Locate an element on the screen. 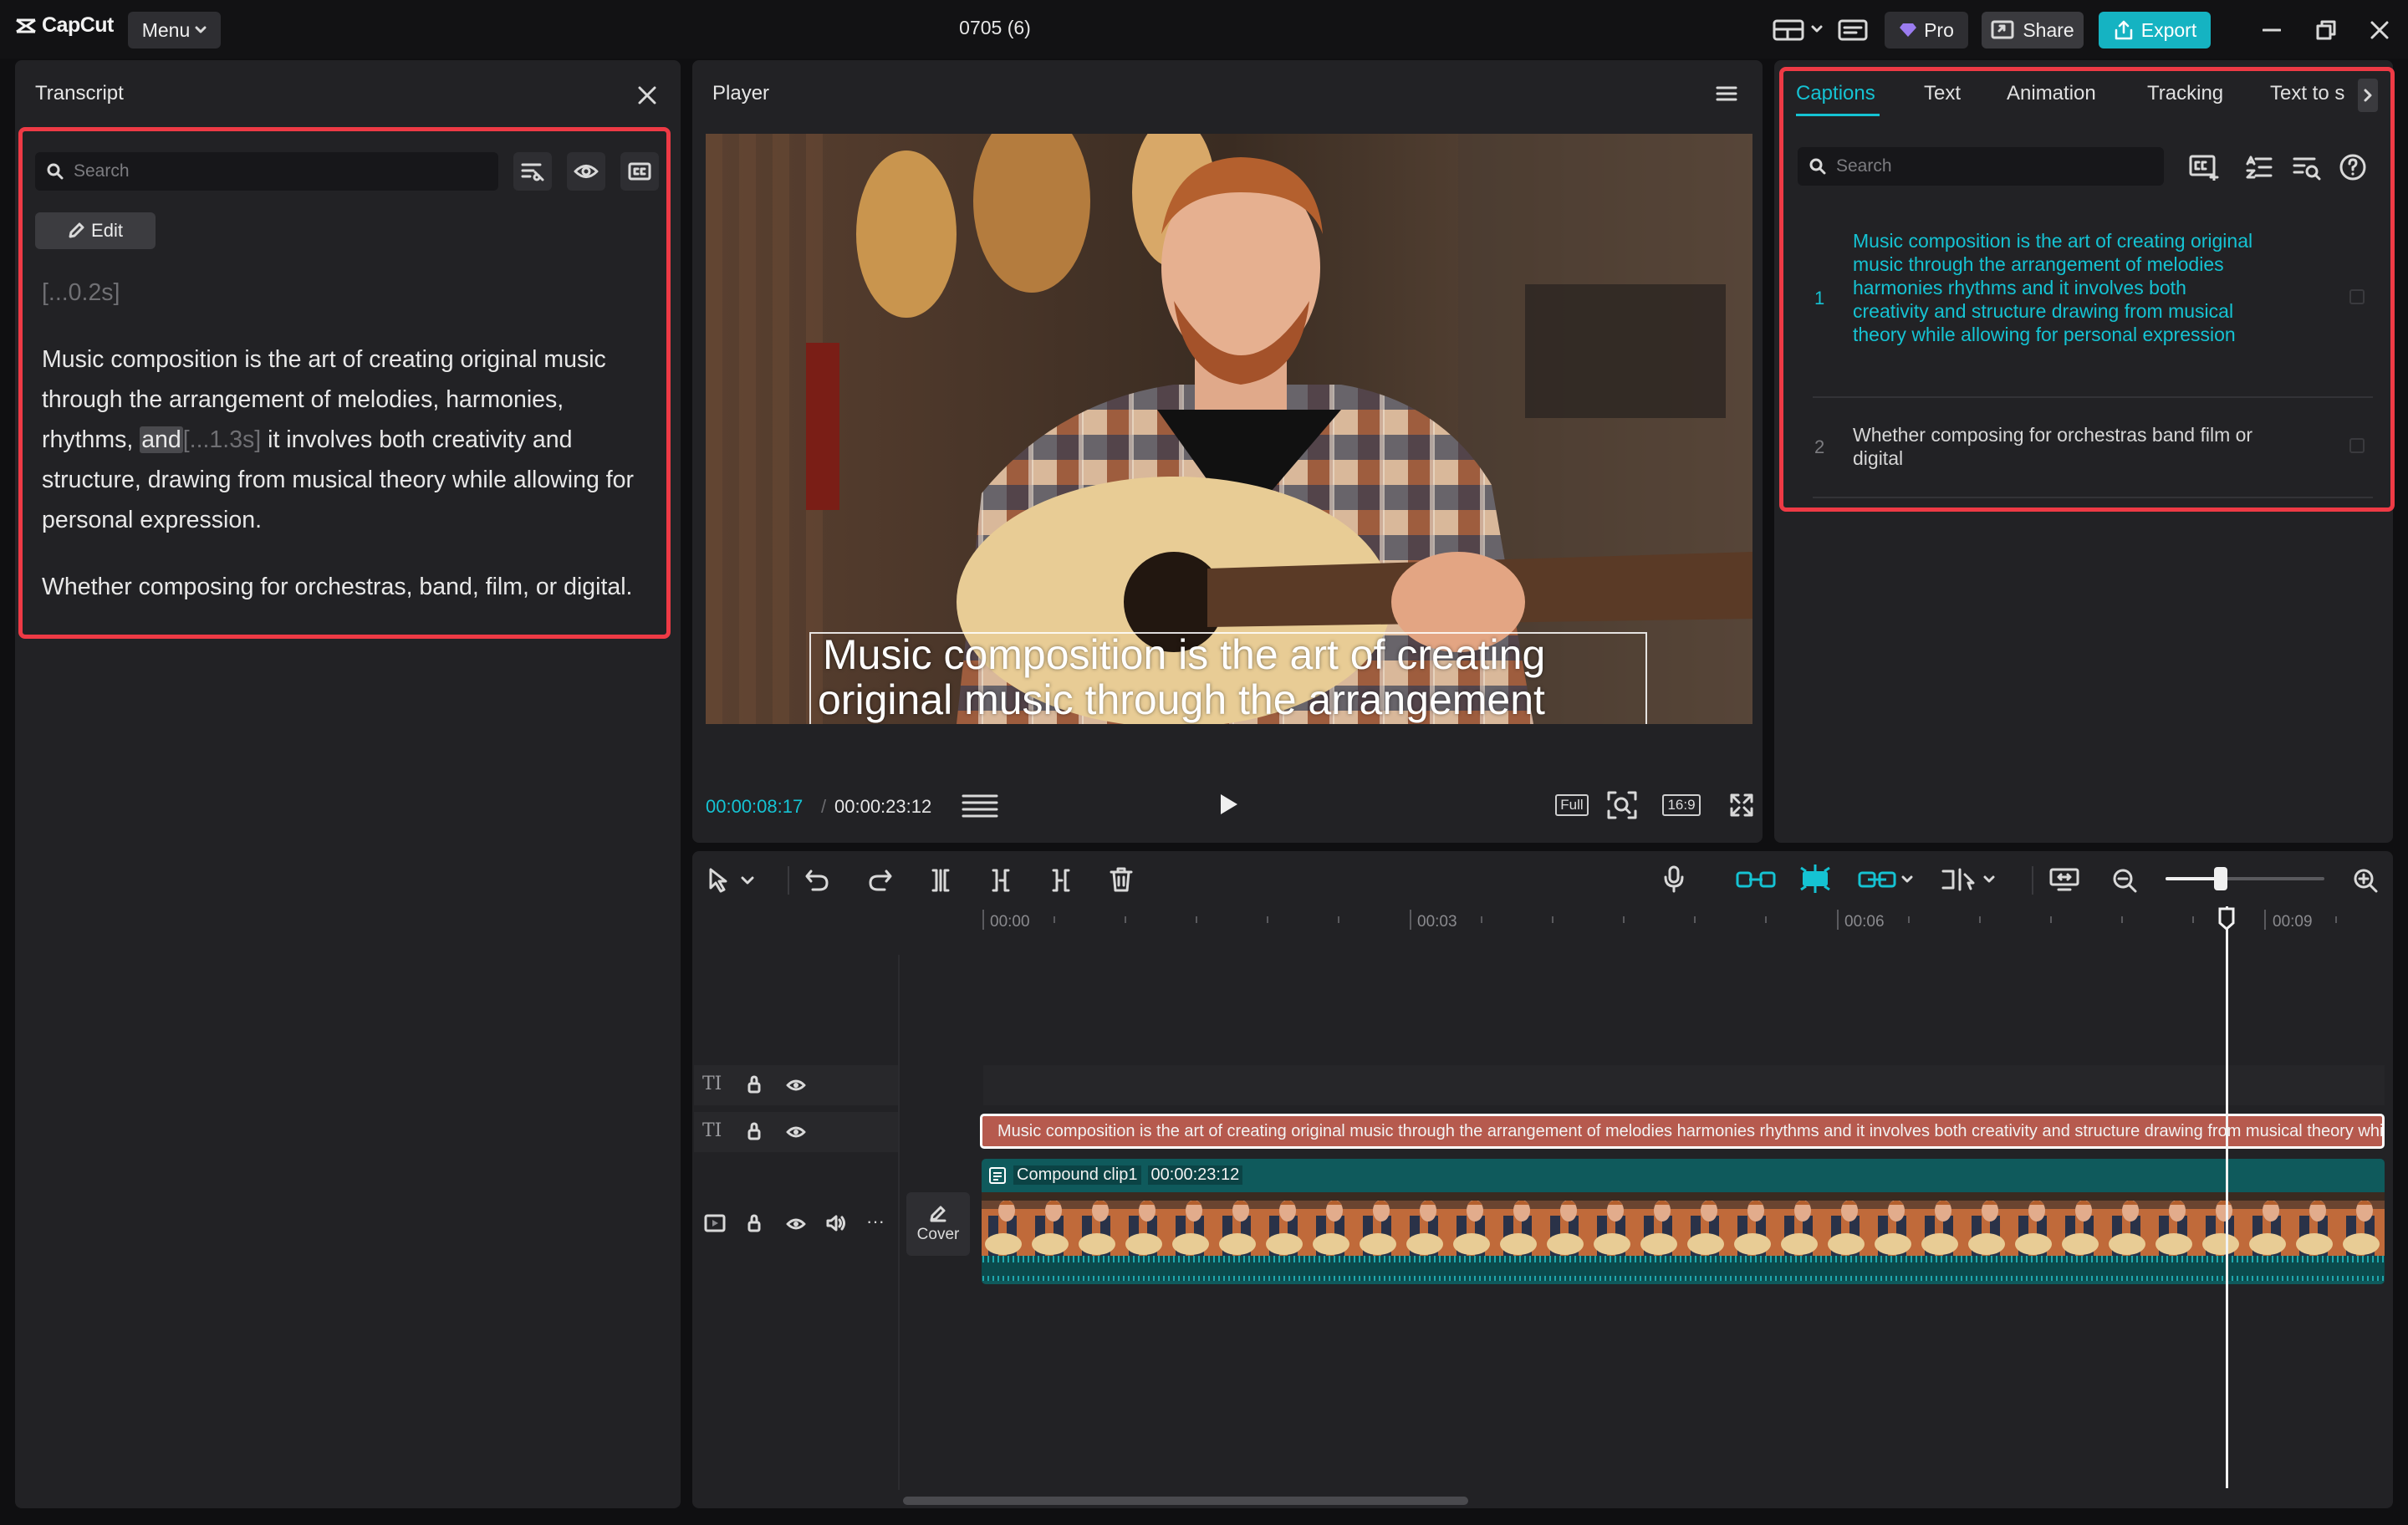 This screenshot has width=2408, height=1525. compound-clip-name: Compound clip1 is located at coordinates (1077, 1175).